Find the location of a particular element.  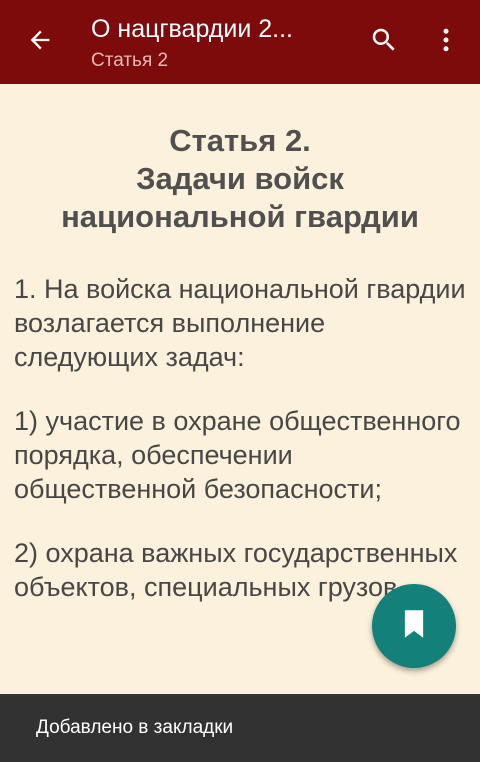

back-button is located at coordinates (40, 42).